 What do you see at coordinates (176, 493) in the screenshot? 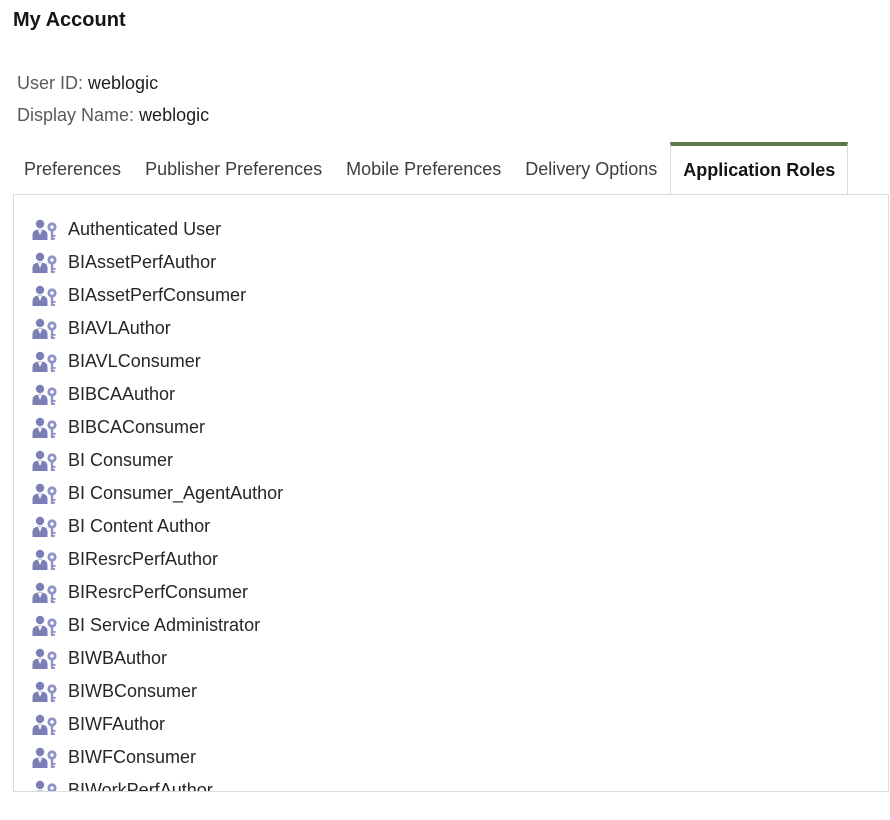
I see `role-label: BI Consumer_AgentAuthor` at bounding box center [176, 493].